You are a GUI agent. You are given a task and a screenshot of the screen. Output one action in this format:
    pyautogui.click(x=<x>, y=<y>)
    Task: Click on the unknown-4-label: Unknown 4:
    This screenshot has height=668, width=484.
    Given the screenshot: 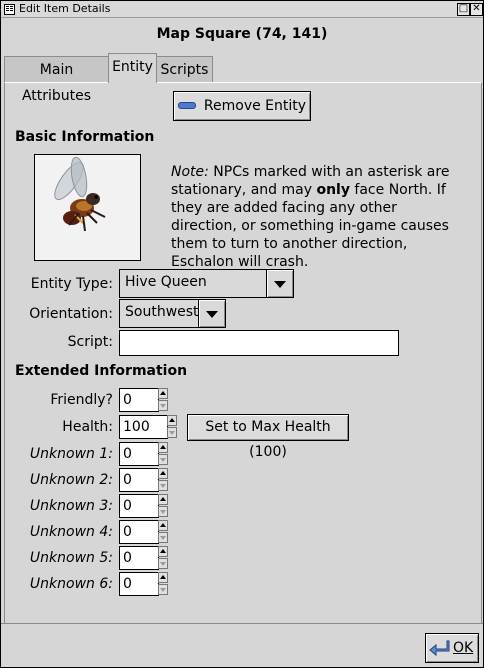 What is the action you would take?
    pyautogui.click(x=71, y=532)
    